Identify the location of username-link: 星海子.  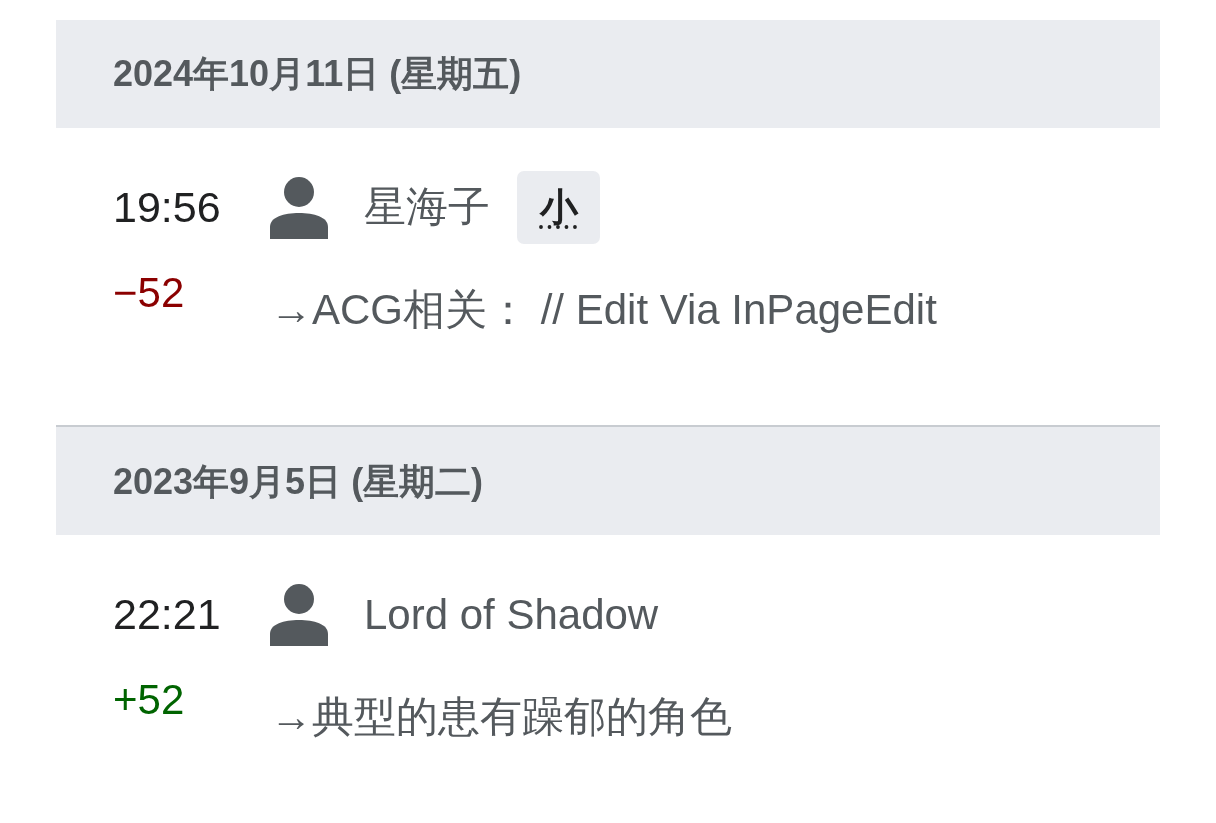
(427, 207).